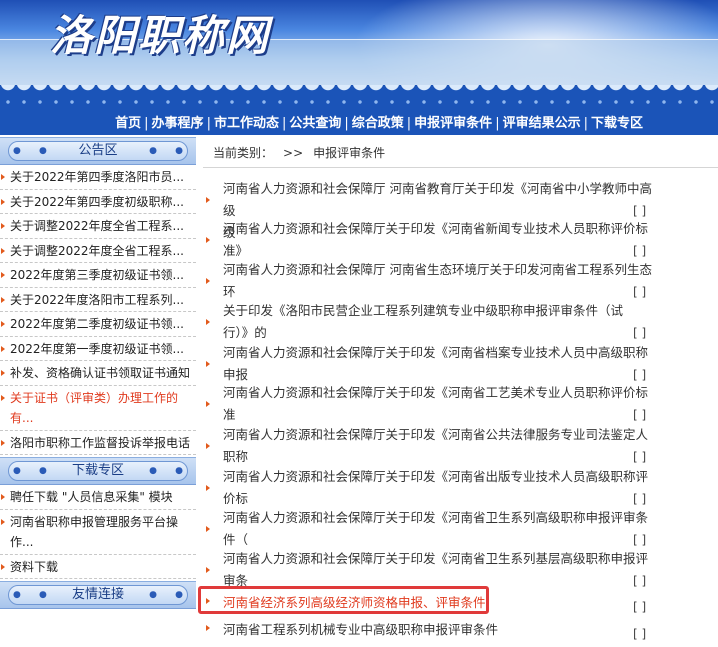  What do you see at coordinates (349, 153) in the screenshot?
I see `breadcrumb-current: 申报评审条件` at bounding box center [349, 153].